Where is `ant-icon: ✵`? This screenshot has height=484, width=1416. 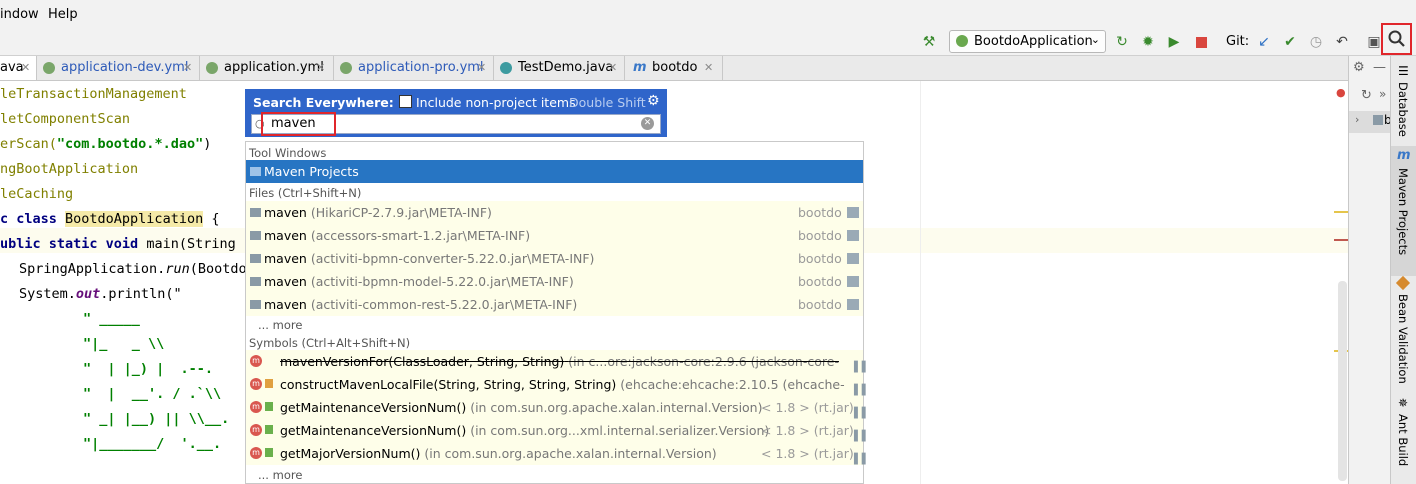
ant-icon: ✵ is located at coordinates (1403, 403).